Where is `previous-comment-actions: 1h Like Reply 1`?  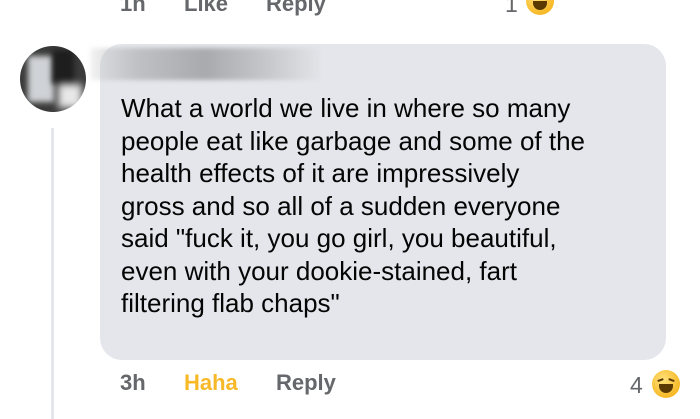 previous-comment-actions: 1h Like Reply 1 is located at coordinates (350, 10).